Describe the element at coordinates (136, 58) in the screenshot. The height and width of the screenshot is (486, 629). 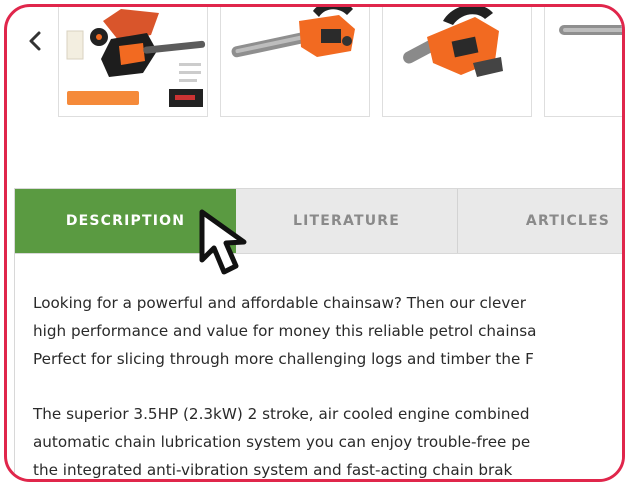
I see `chainsaw-kit-image` at that location.